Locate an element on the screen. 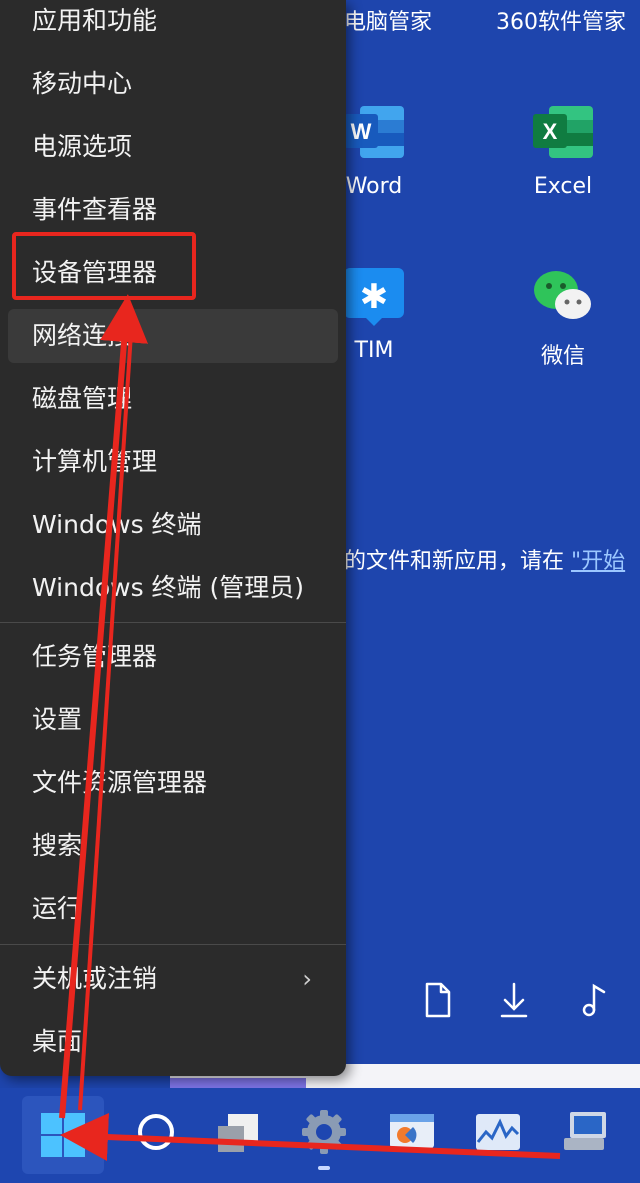 The image size is (640, 1183). music-icon is located at coordinates (596, 1000).